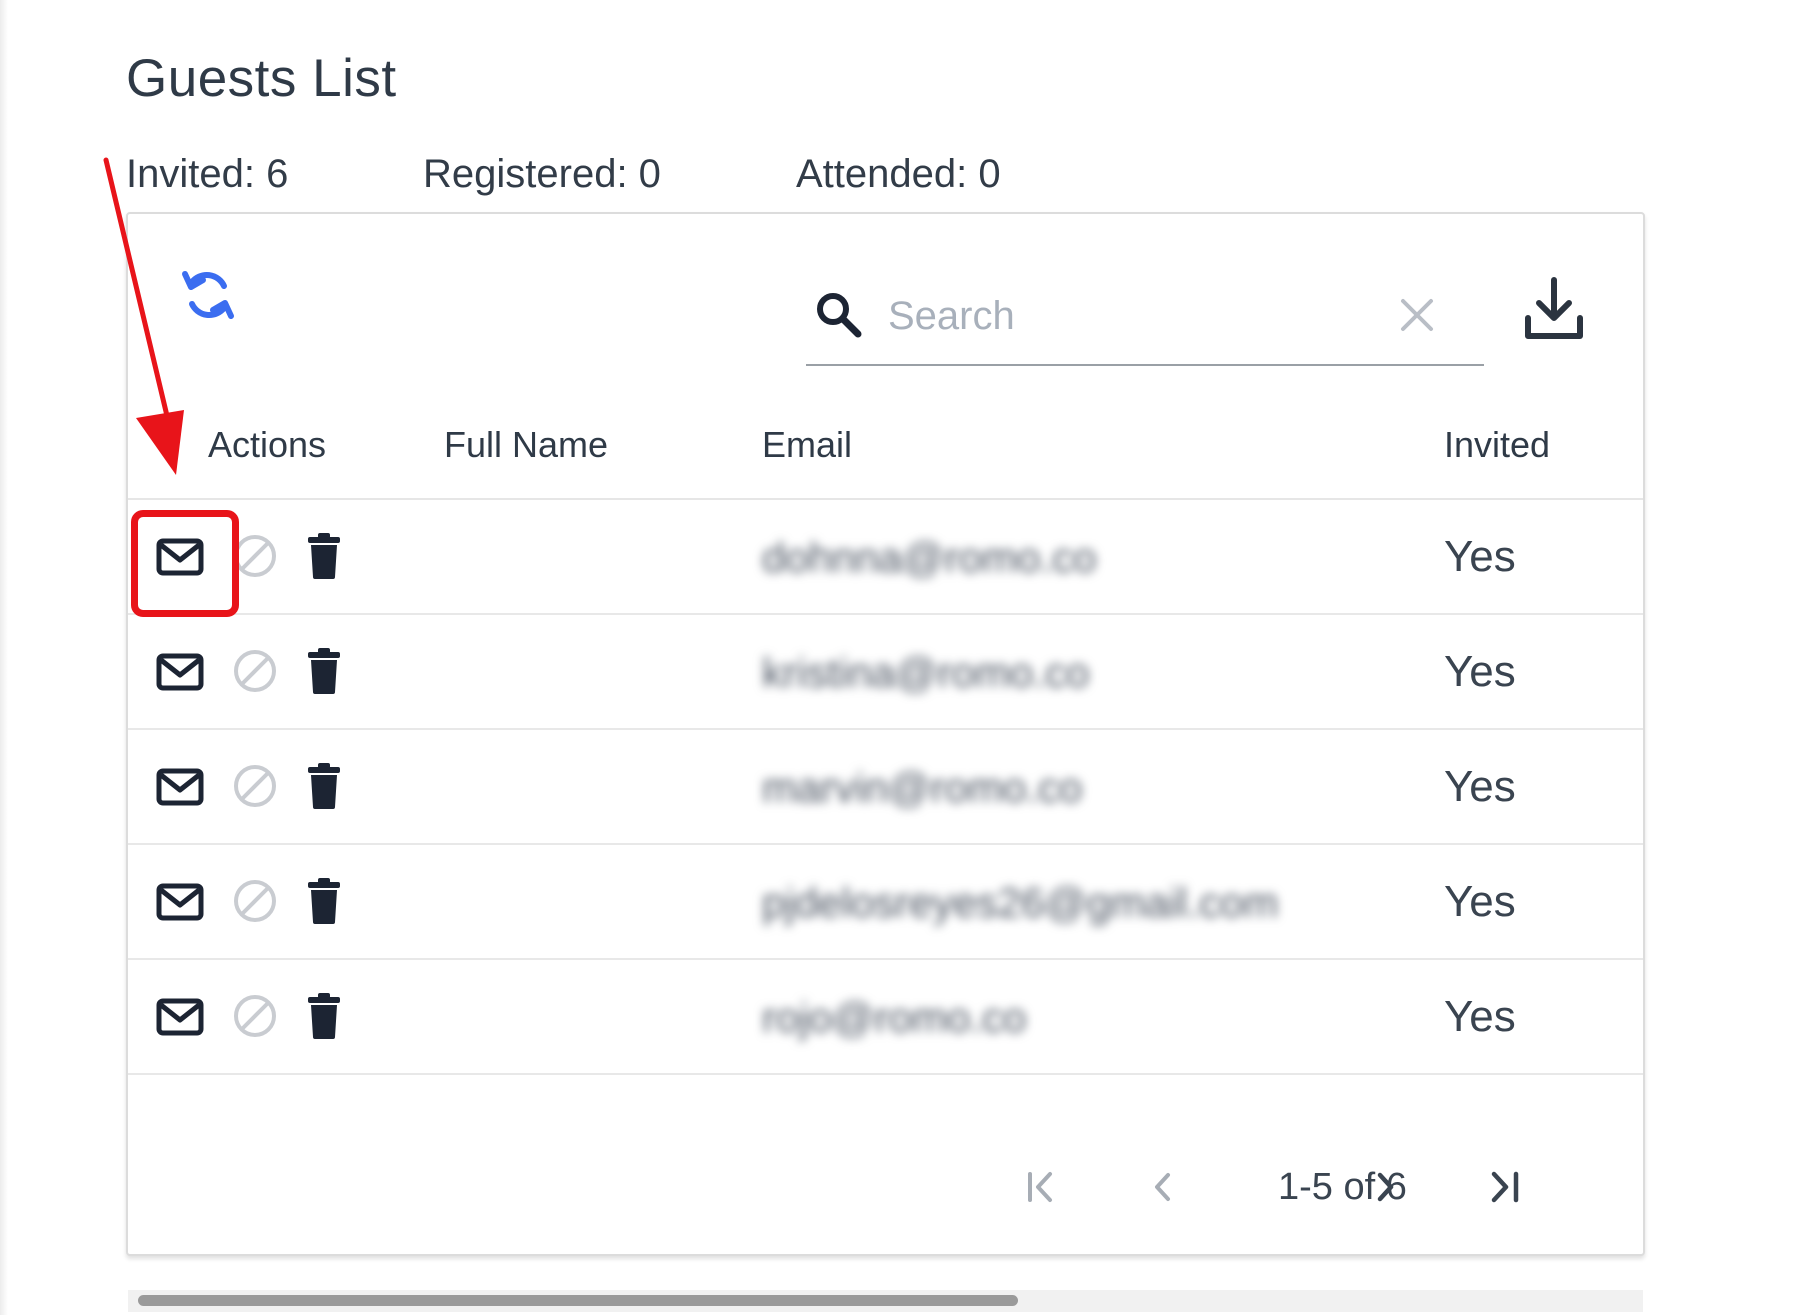  I want to click on email-cell: rojo@romo.co, so click(894, 1017).